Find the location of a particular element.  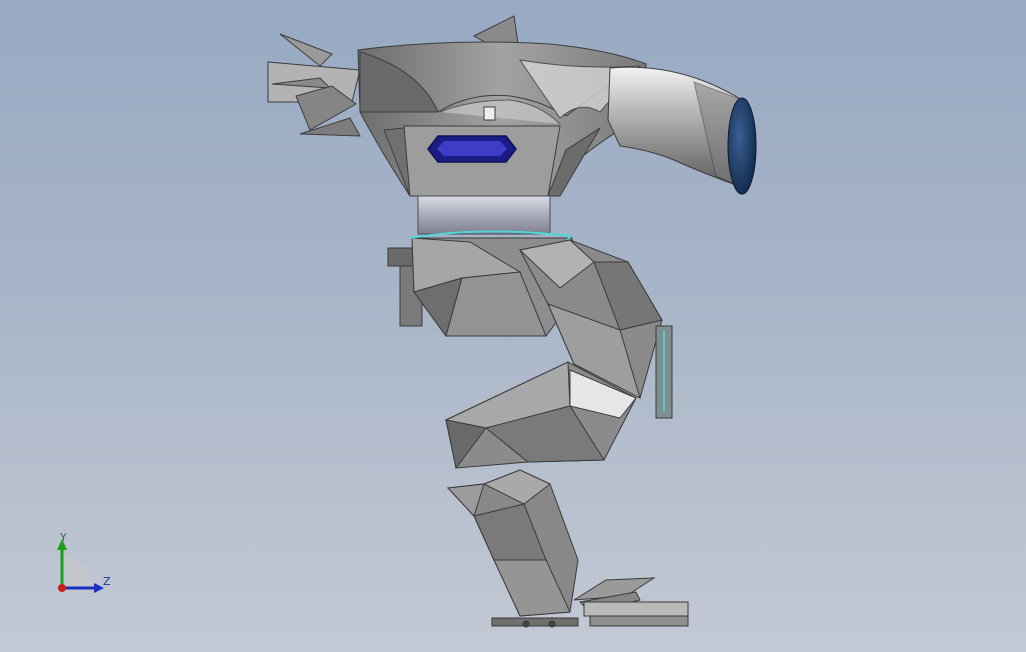

top-fin is located at coordinates (495, 31).